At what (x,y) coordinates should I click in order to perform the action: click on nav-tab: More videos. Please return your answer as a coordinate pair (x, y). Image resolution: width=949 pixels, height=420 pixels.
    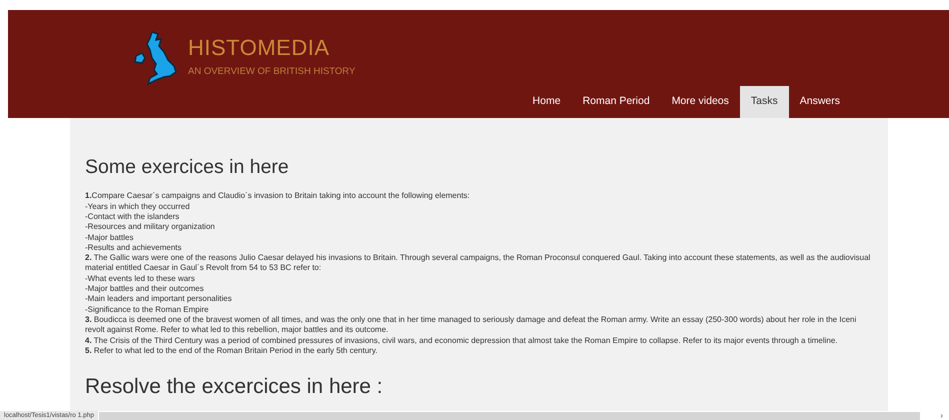
    Looking at the image, I should click on (700, 102).